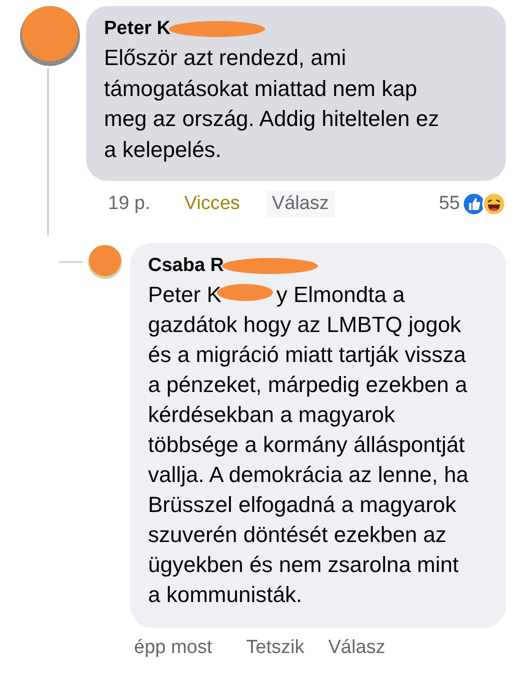  What do you see at coordinates (105, 262) in the screenshot?
I see `avatar` at bounding box center [105, 262].